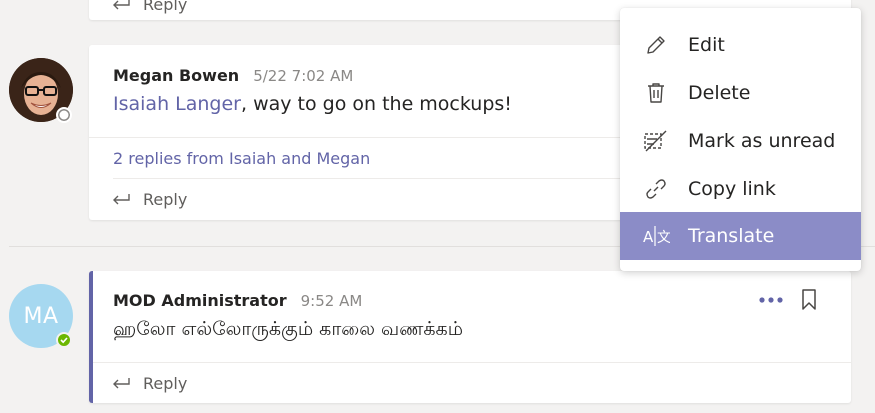 This screenshot has width=875, height=413. Describe the element at coordinates (64, 115) in the screenshot. I see `presence-offline-indicator` at that location.